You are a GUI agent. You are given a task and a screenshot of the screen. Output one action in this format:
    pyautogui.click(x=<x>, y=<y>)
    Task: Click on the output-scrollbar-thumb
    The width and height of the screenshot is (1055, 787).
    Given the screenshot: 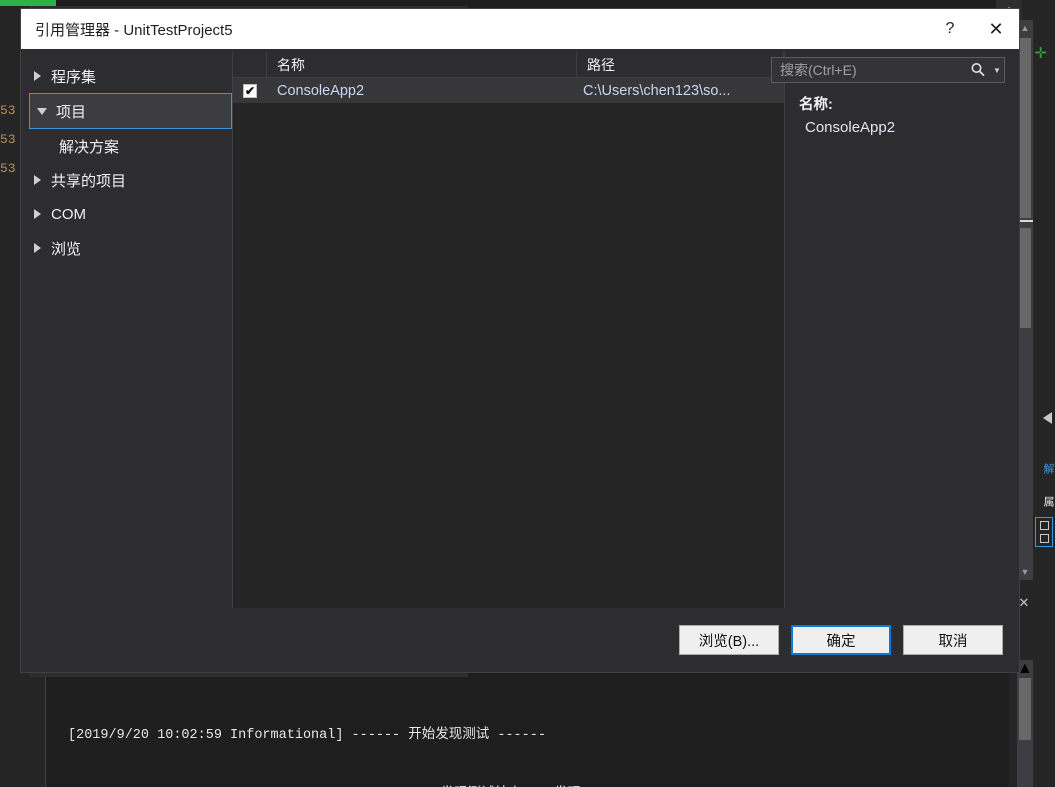 What is the action you would take?
    pyautogui.click(x=1025, y=709)
    